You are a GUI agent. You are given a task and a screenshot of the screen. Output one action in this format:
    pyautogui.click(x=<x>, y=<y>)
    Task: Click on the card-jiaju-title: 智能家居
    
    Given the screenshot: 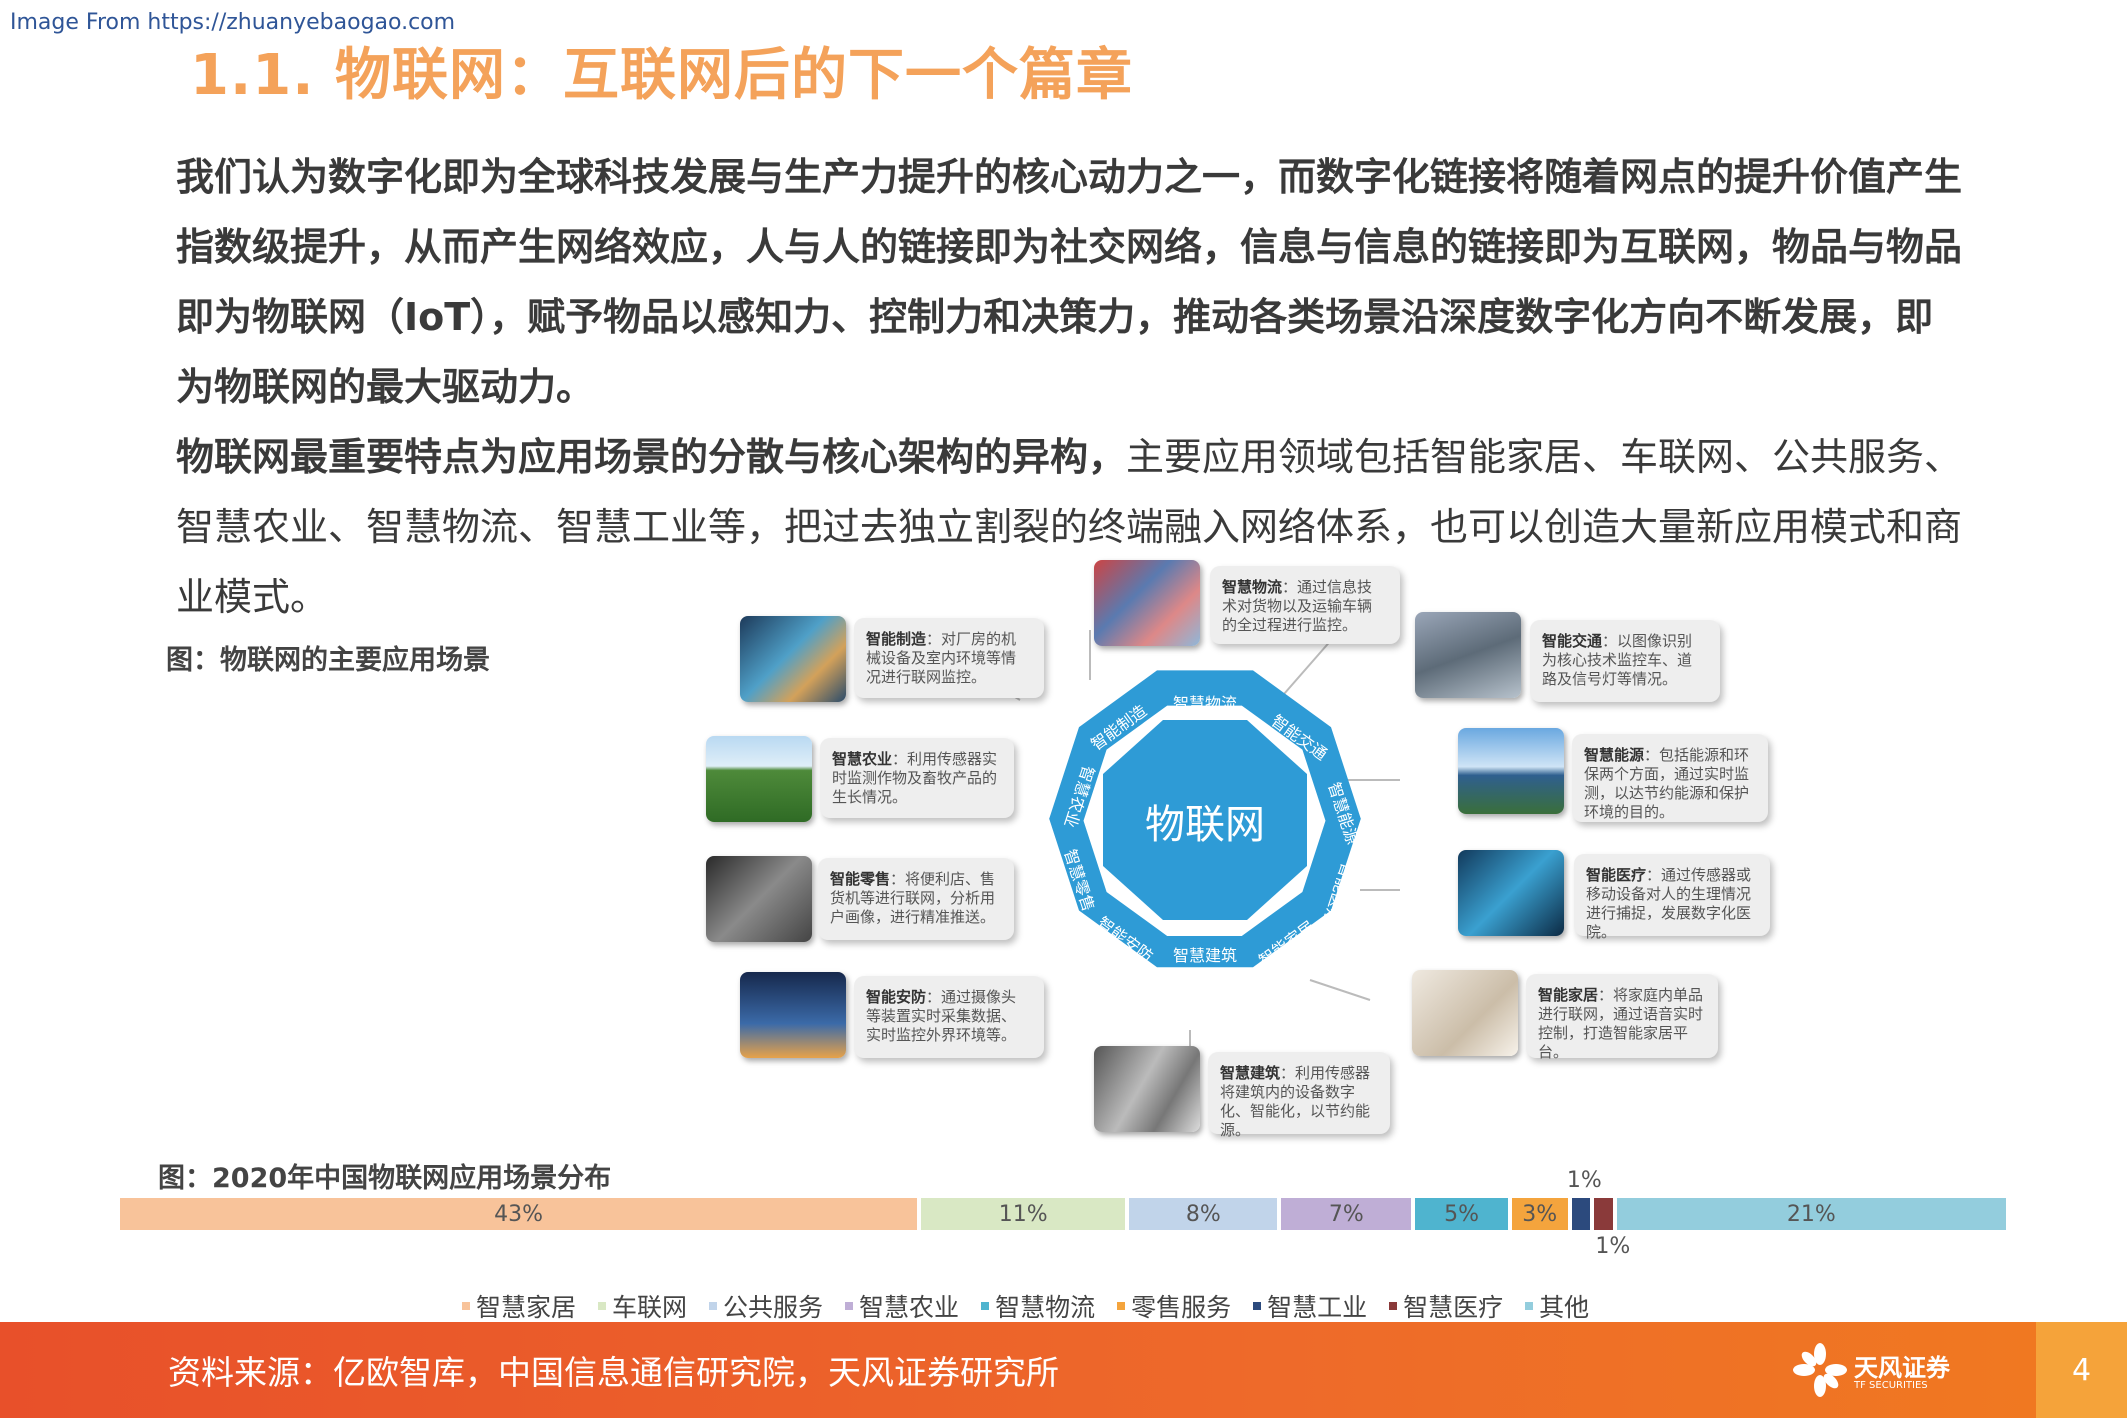 What is the action you would take?
    pyautogui.click(x=1568, y=995)
    